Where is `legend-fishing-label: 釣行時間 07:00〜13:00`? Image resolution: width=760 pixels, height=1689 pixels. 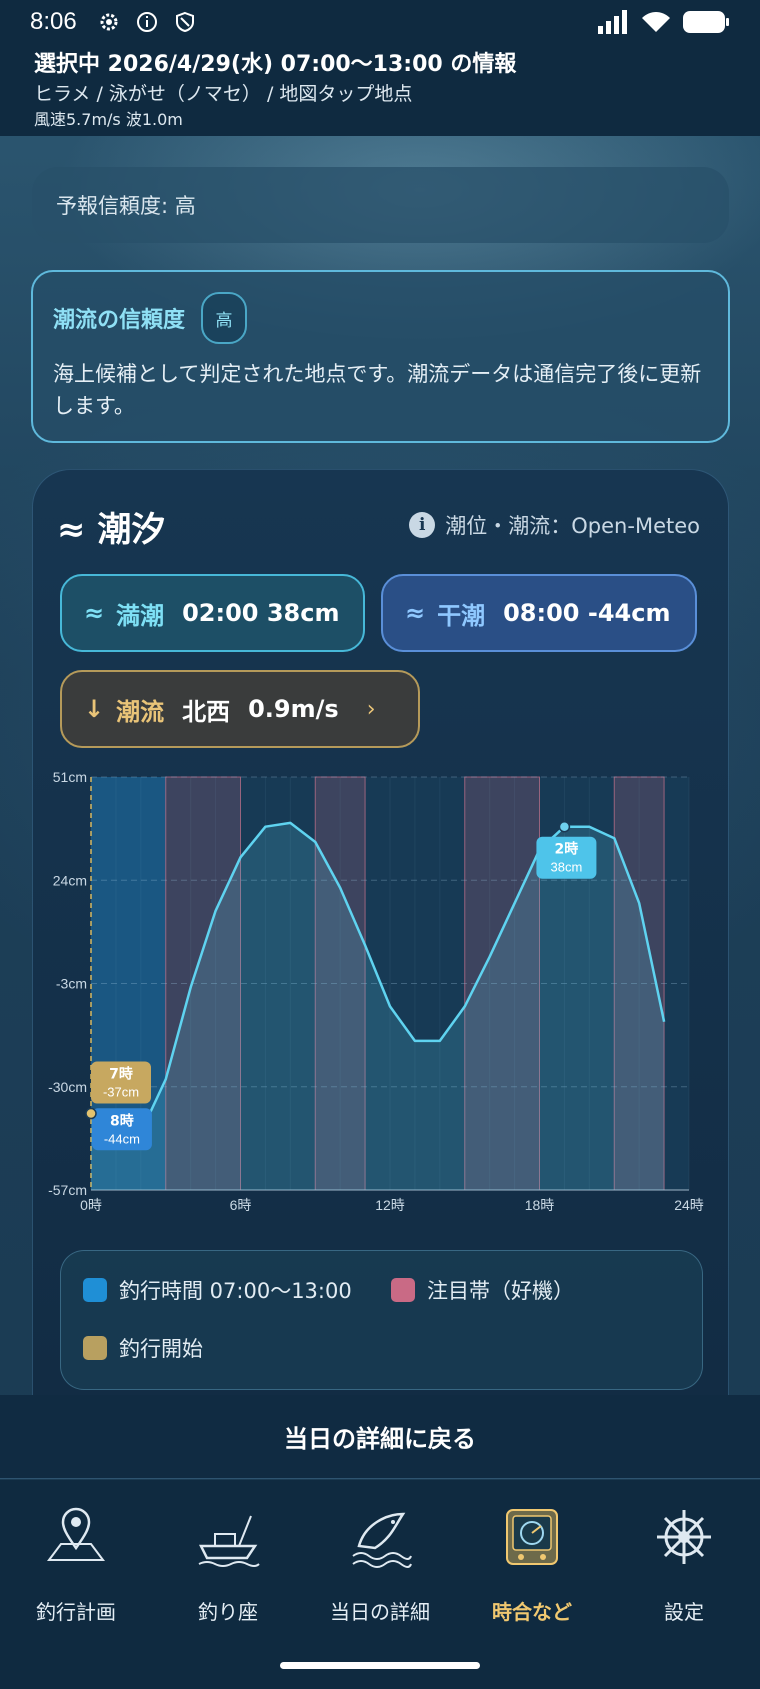 legend-fishing-label: 釣行時間 07:00〜13:00 is located at coordinates (235, 1291).